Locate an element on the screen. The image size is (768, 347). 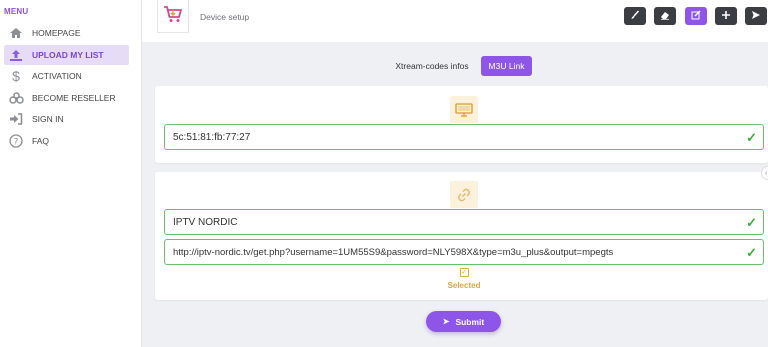
playlist-name-field: IPTV NORDIC ✓ is located at coordinates (464, 222).